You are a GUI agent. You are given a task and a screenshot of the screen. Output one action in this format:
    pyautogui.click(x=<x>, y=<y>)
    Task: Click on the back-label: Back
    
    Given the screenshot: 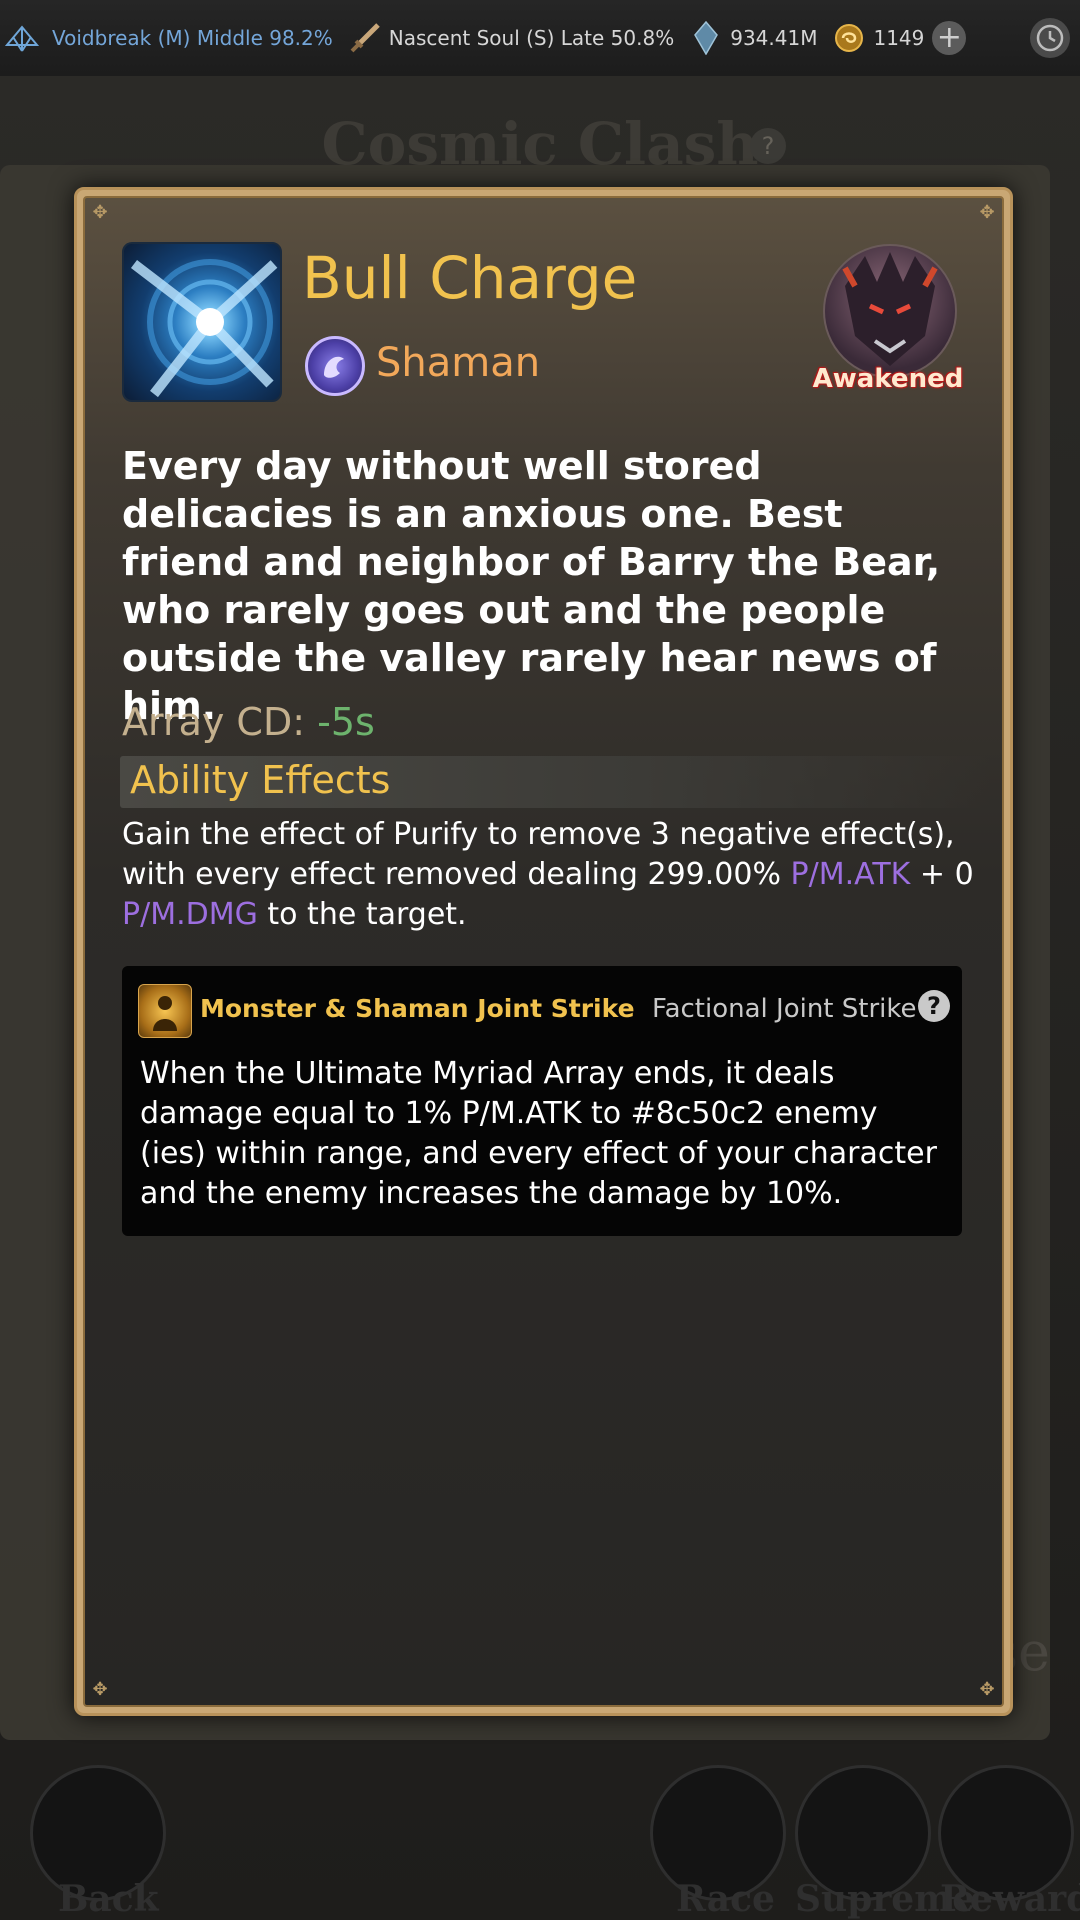 What is the action you would take?
    pyautogui.click(x=108, y=1899)
    